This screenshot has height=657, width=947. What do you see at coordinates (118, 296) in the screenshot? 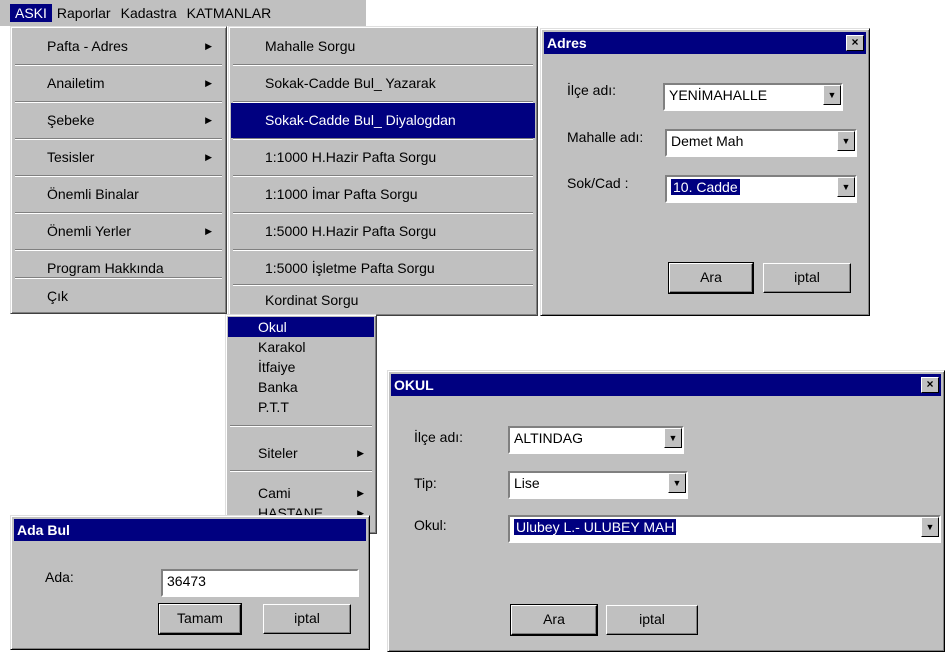
I see `menu-item-cik: Çık` at bounding box center [118, 296].